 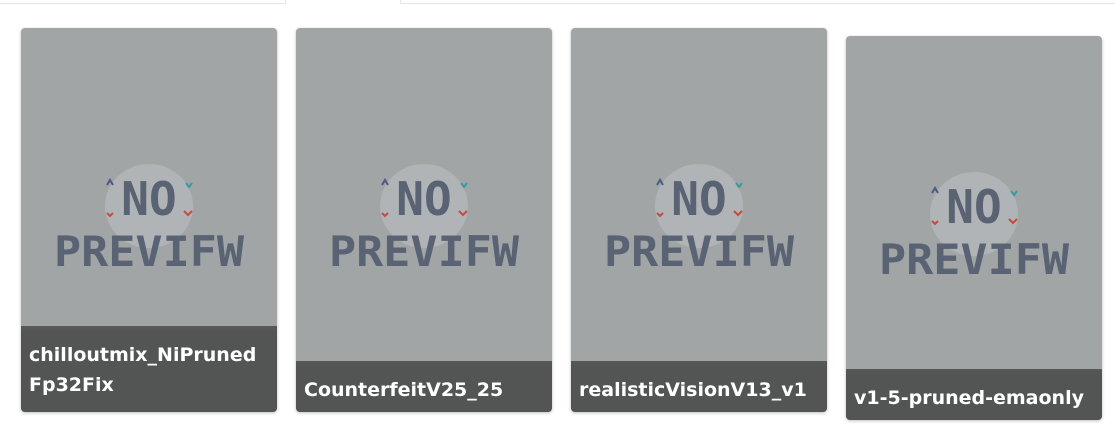 I want to click on top-tab-strip, so click(x=557, y=2).